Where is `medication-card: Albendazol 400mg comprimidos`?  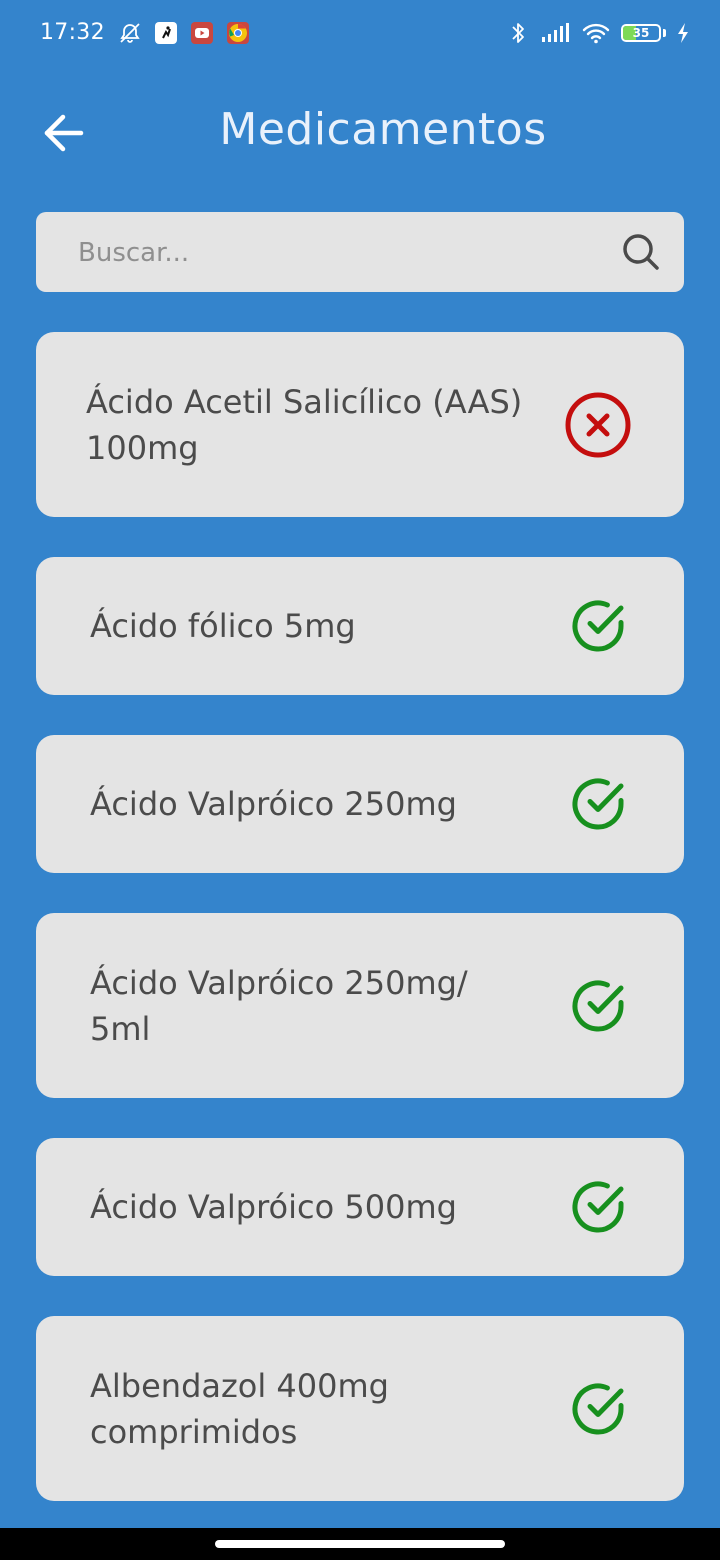
medication-card: Albendazol 400mg comprimidos is located at coordinates (360, 1408).